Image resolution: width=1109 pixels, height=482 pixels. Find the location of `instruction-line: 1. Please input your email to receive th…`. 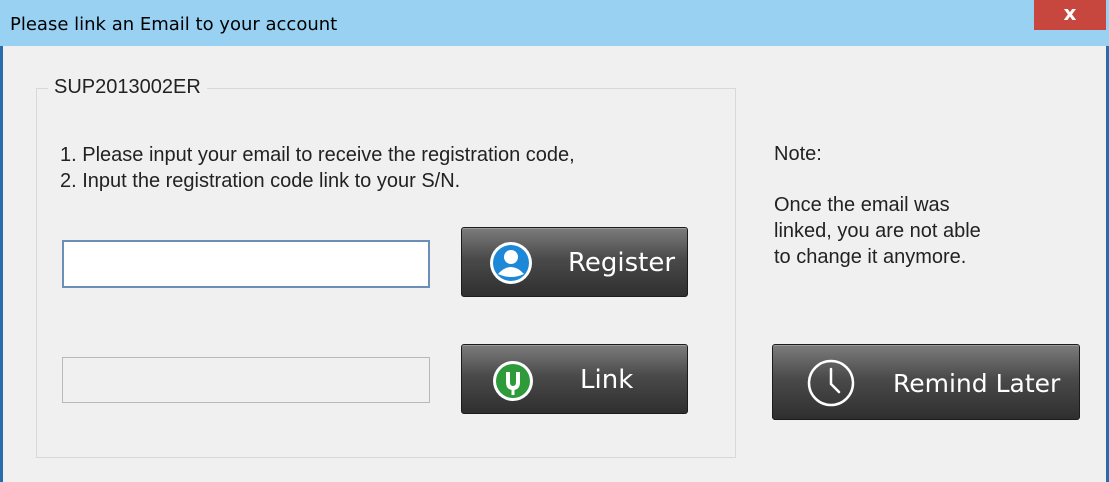

instruction-line: 1. Please input your email to receive th… is located at coordinates (317, 155).